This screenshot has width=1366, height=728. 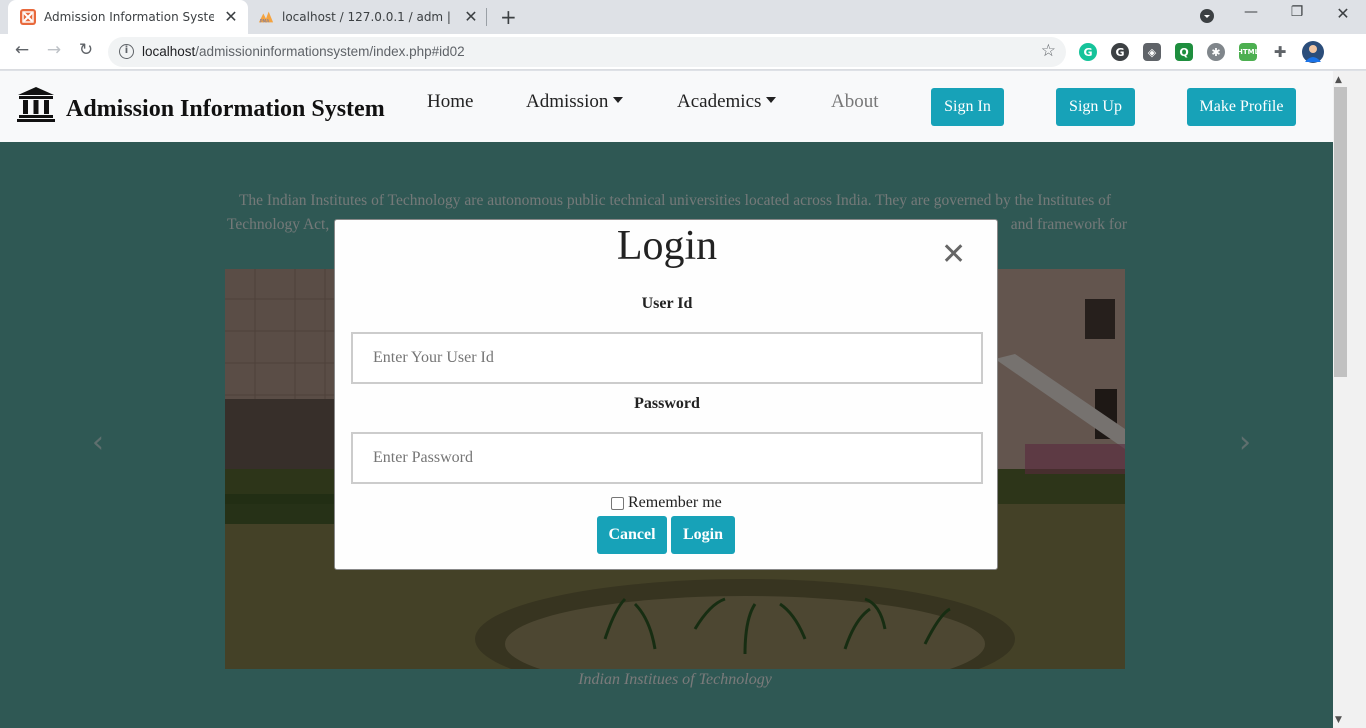 What do you see at coordinates (508, 17) in the screenshot?
I see `new-tab-icon: +` at bounding box center [508, 17].